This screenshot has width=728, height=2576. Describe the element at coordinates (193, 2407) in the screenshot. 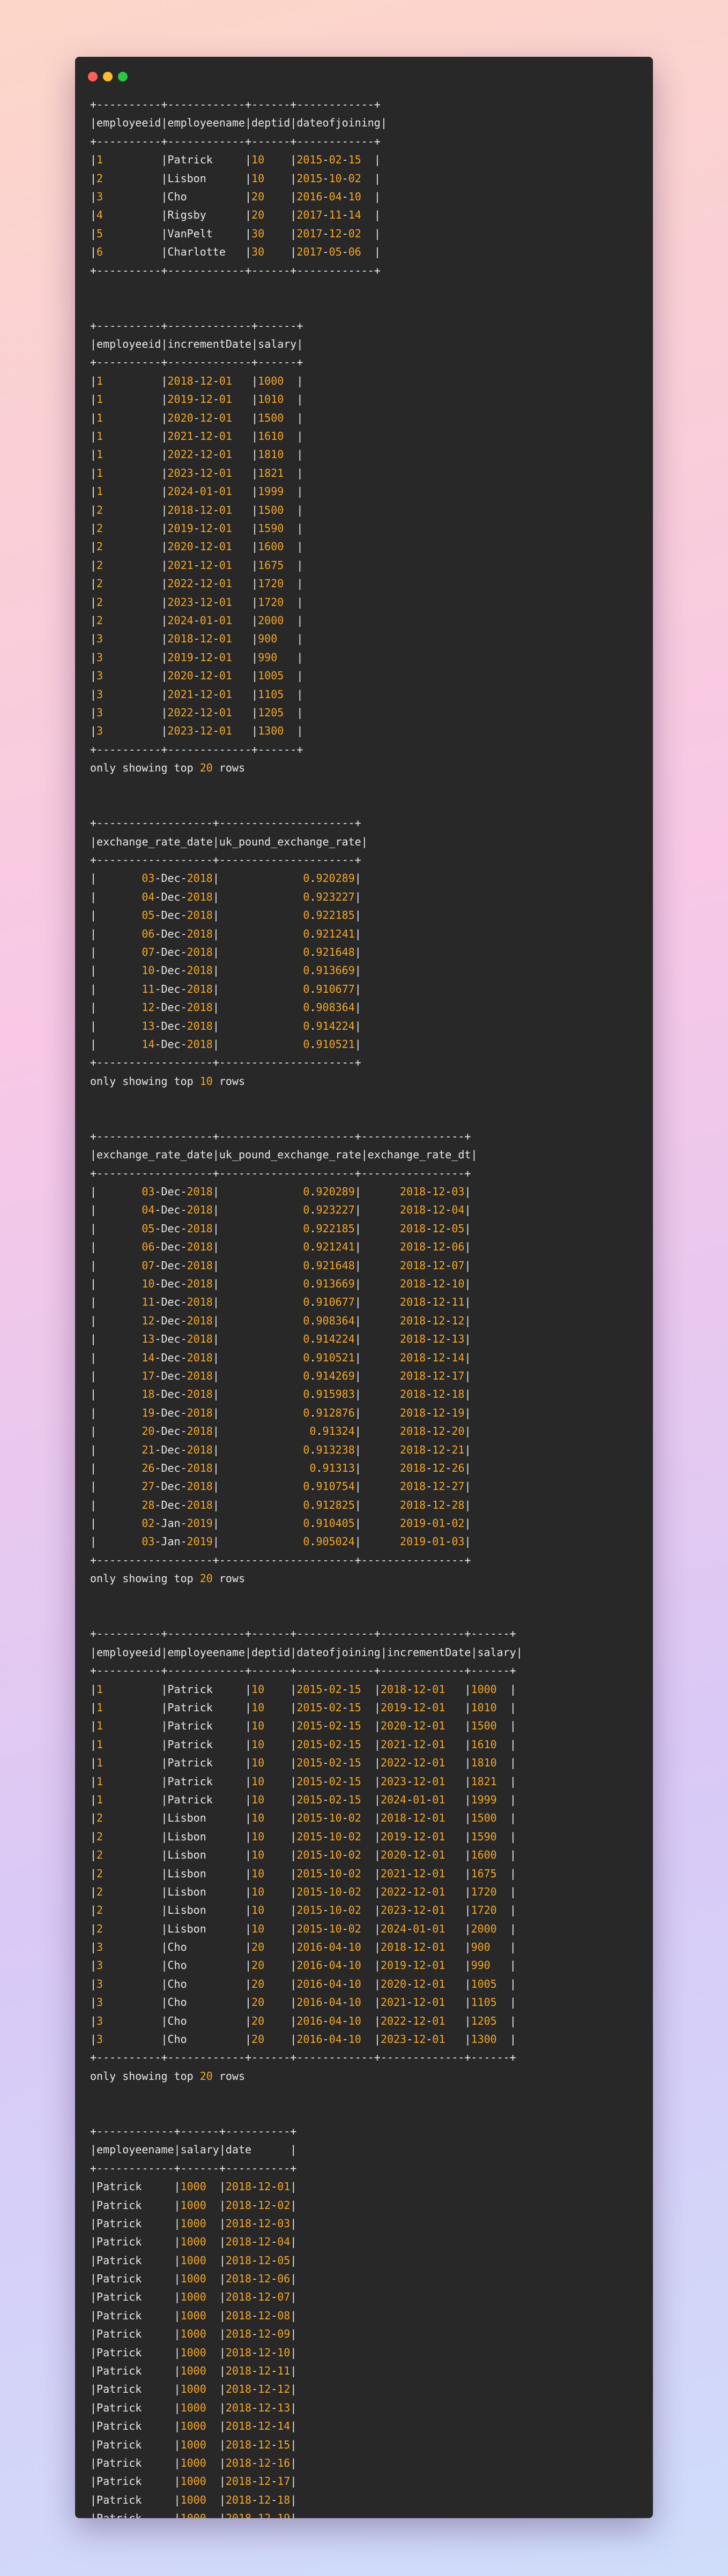

I see `output-line: |Patrick |1000 |2018-12-13|` at that location.